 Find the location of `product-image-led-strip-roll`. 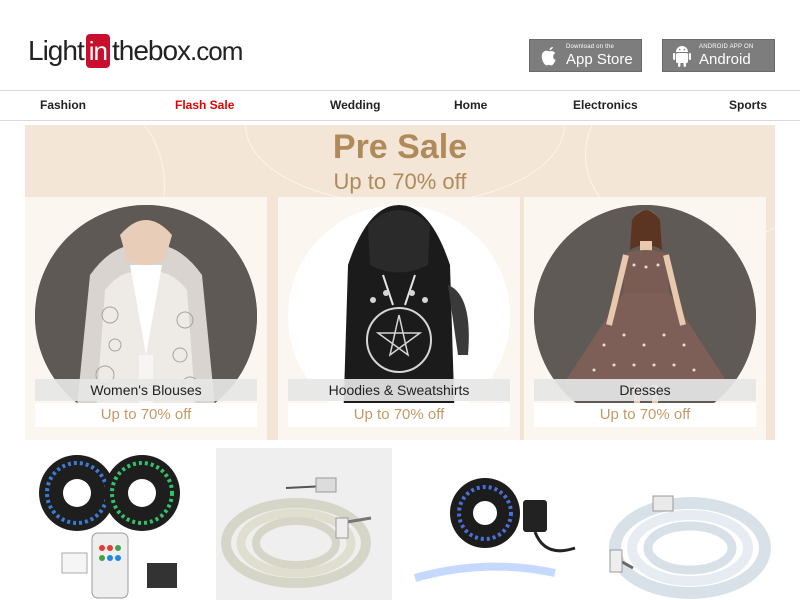

product-image-led-strip-roll is located at coordinates (304, 524).